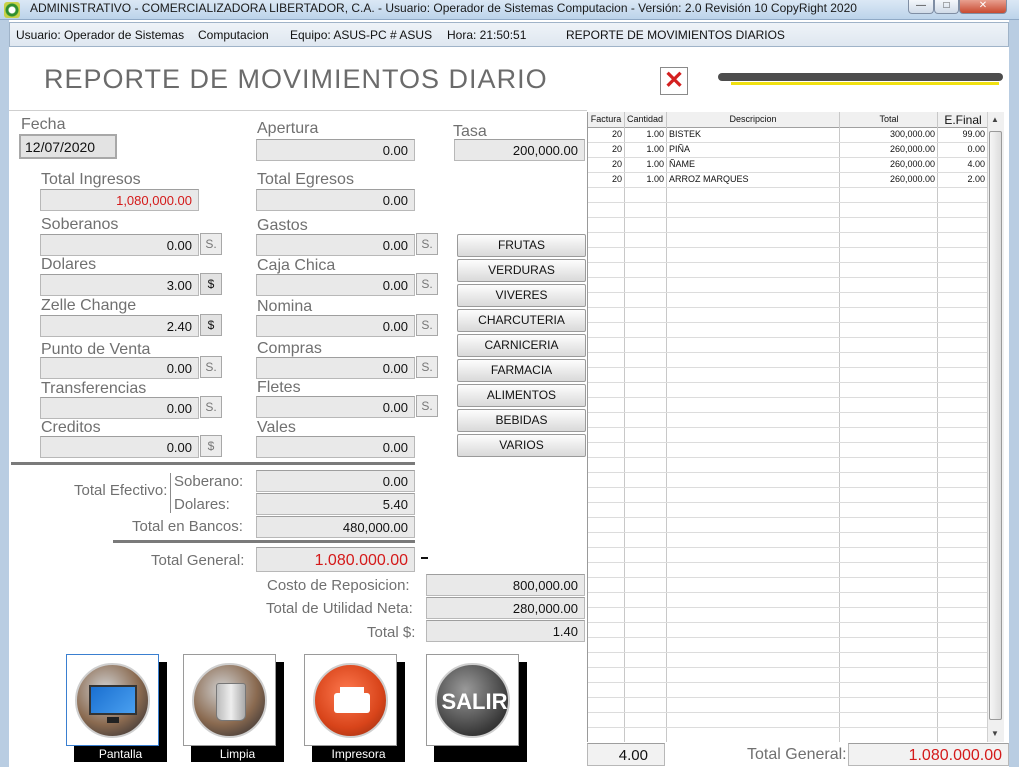 The width and height of the screenshot is (1019, 767). I want to click on fletes-field: 0.00, so click(335, 407).